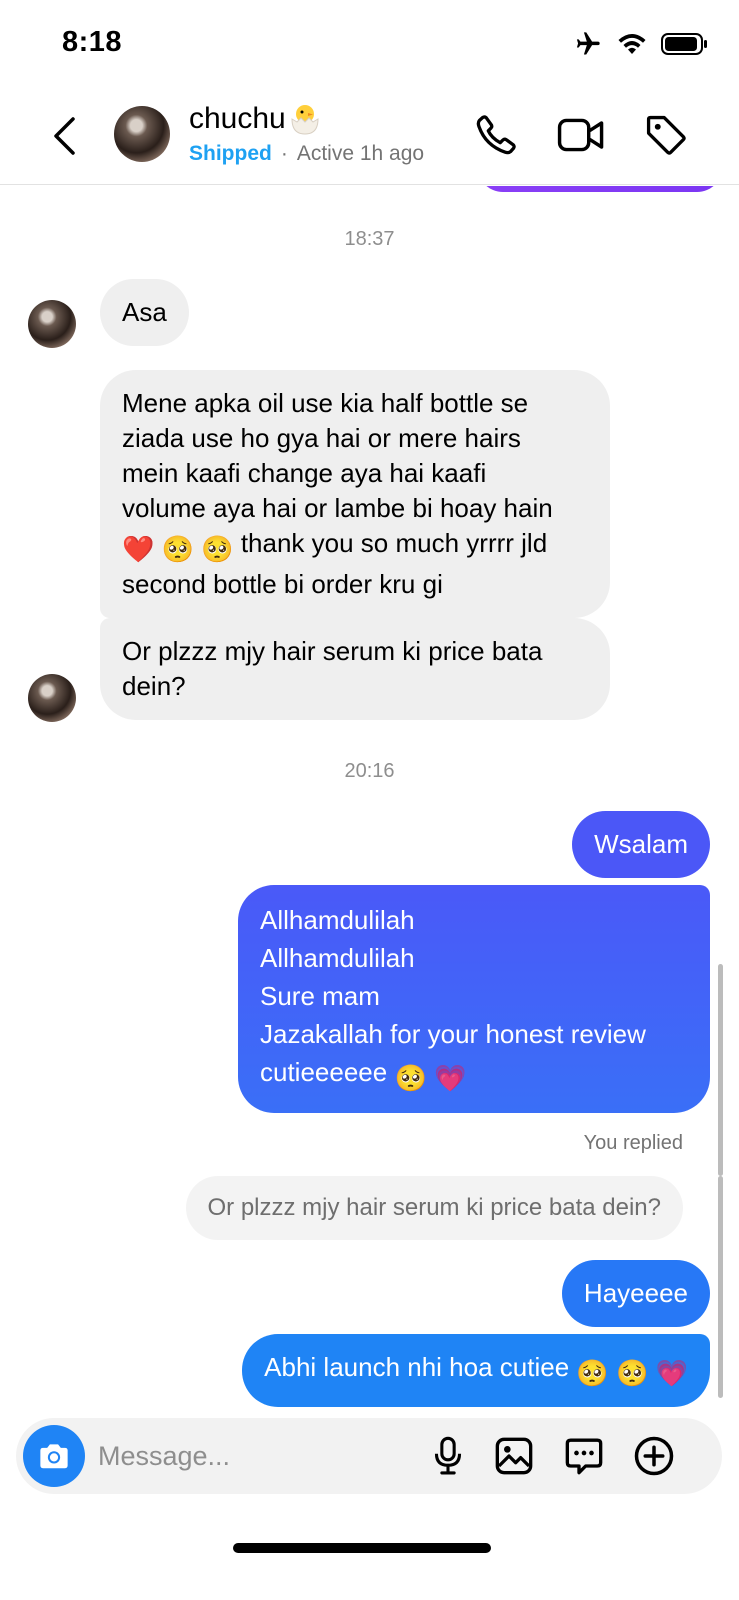 This screenshot has height=1600, width=739. I want to click on more-actions-button, so click(654, 1456).